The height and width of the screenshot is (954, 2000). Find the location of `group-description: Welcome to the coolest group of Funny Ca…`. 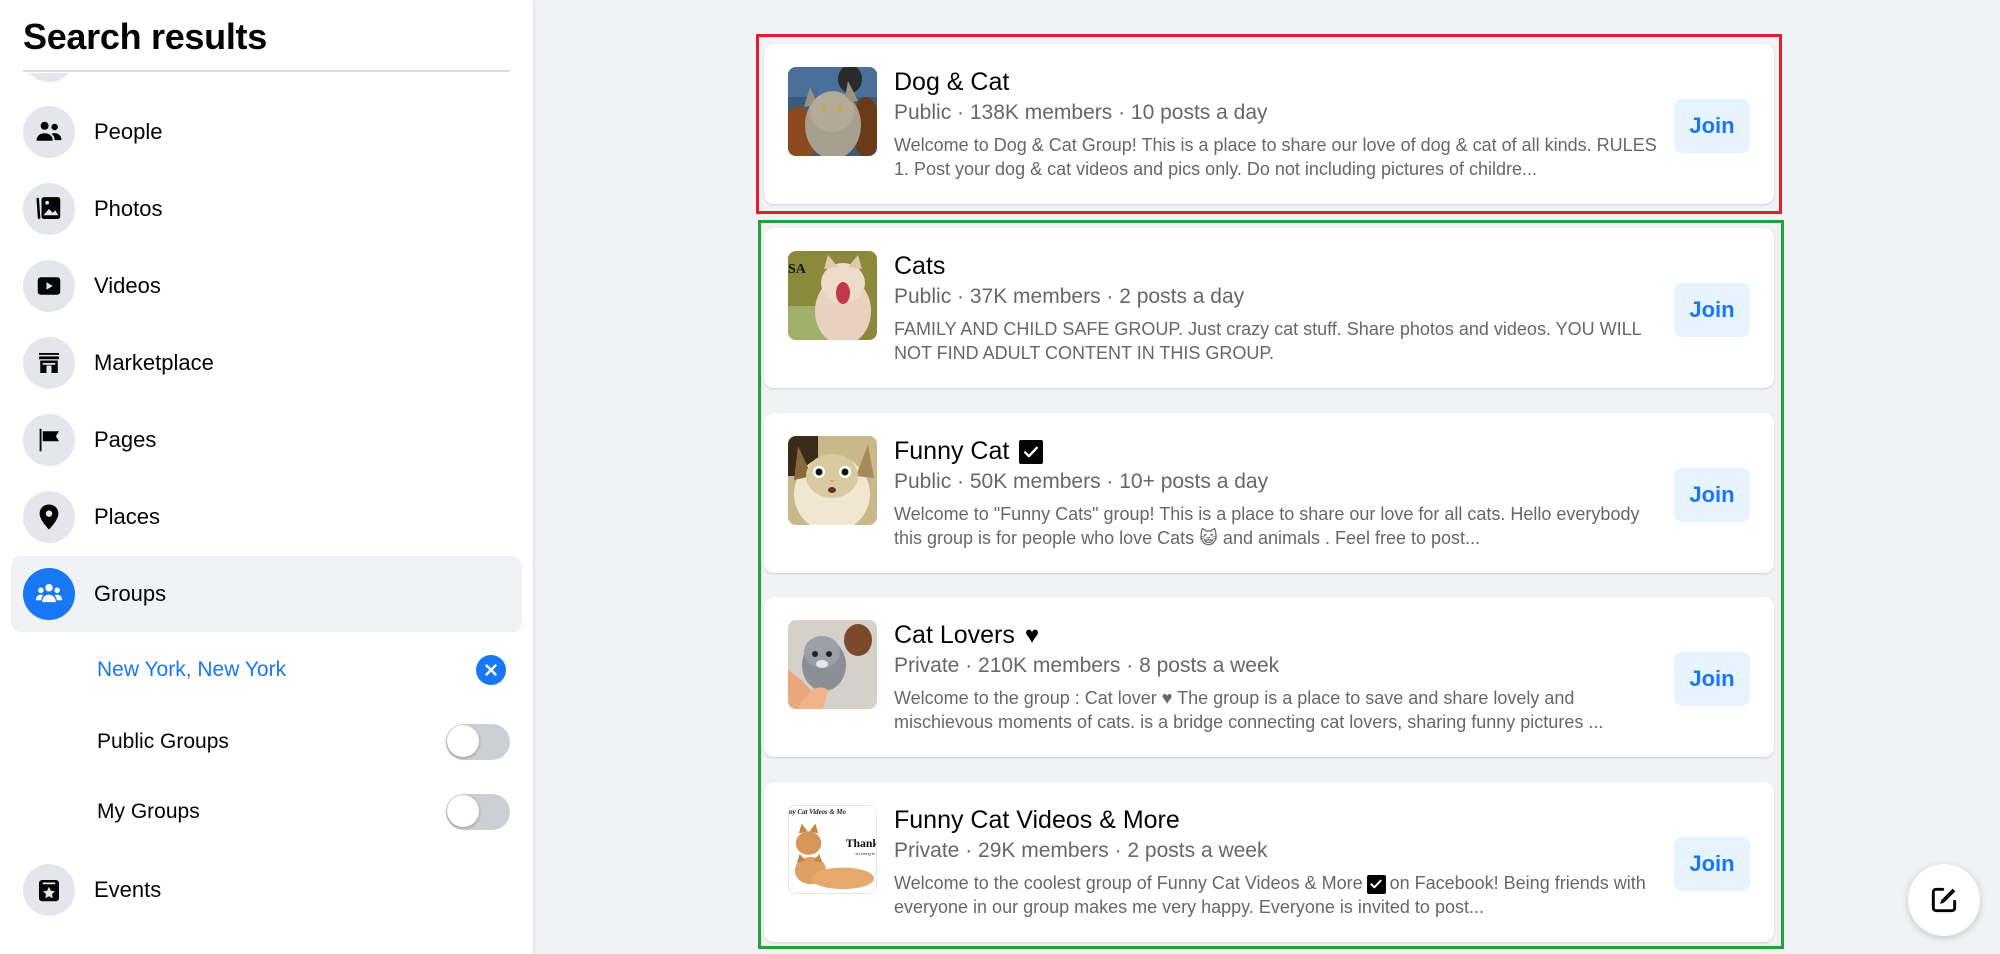

group-description: Welcome to the coolest group of Funny Ca… is located at coordinates (1279, 895).